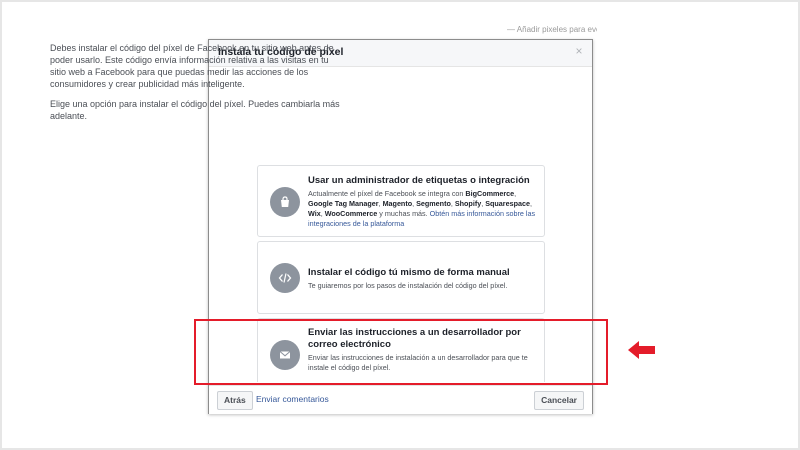  What do you see at coordinates (397, 203) in the screenshot?
I see `brand-magento: Magento` at bounding box center [397, 203].